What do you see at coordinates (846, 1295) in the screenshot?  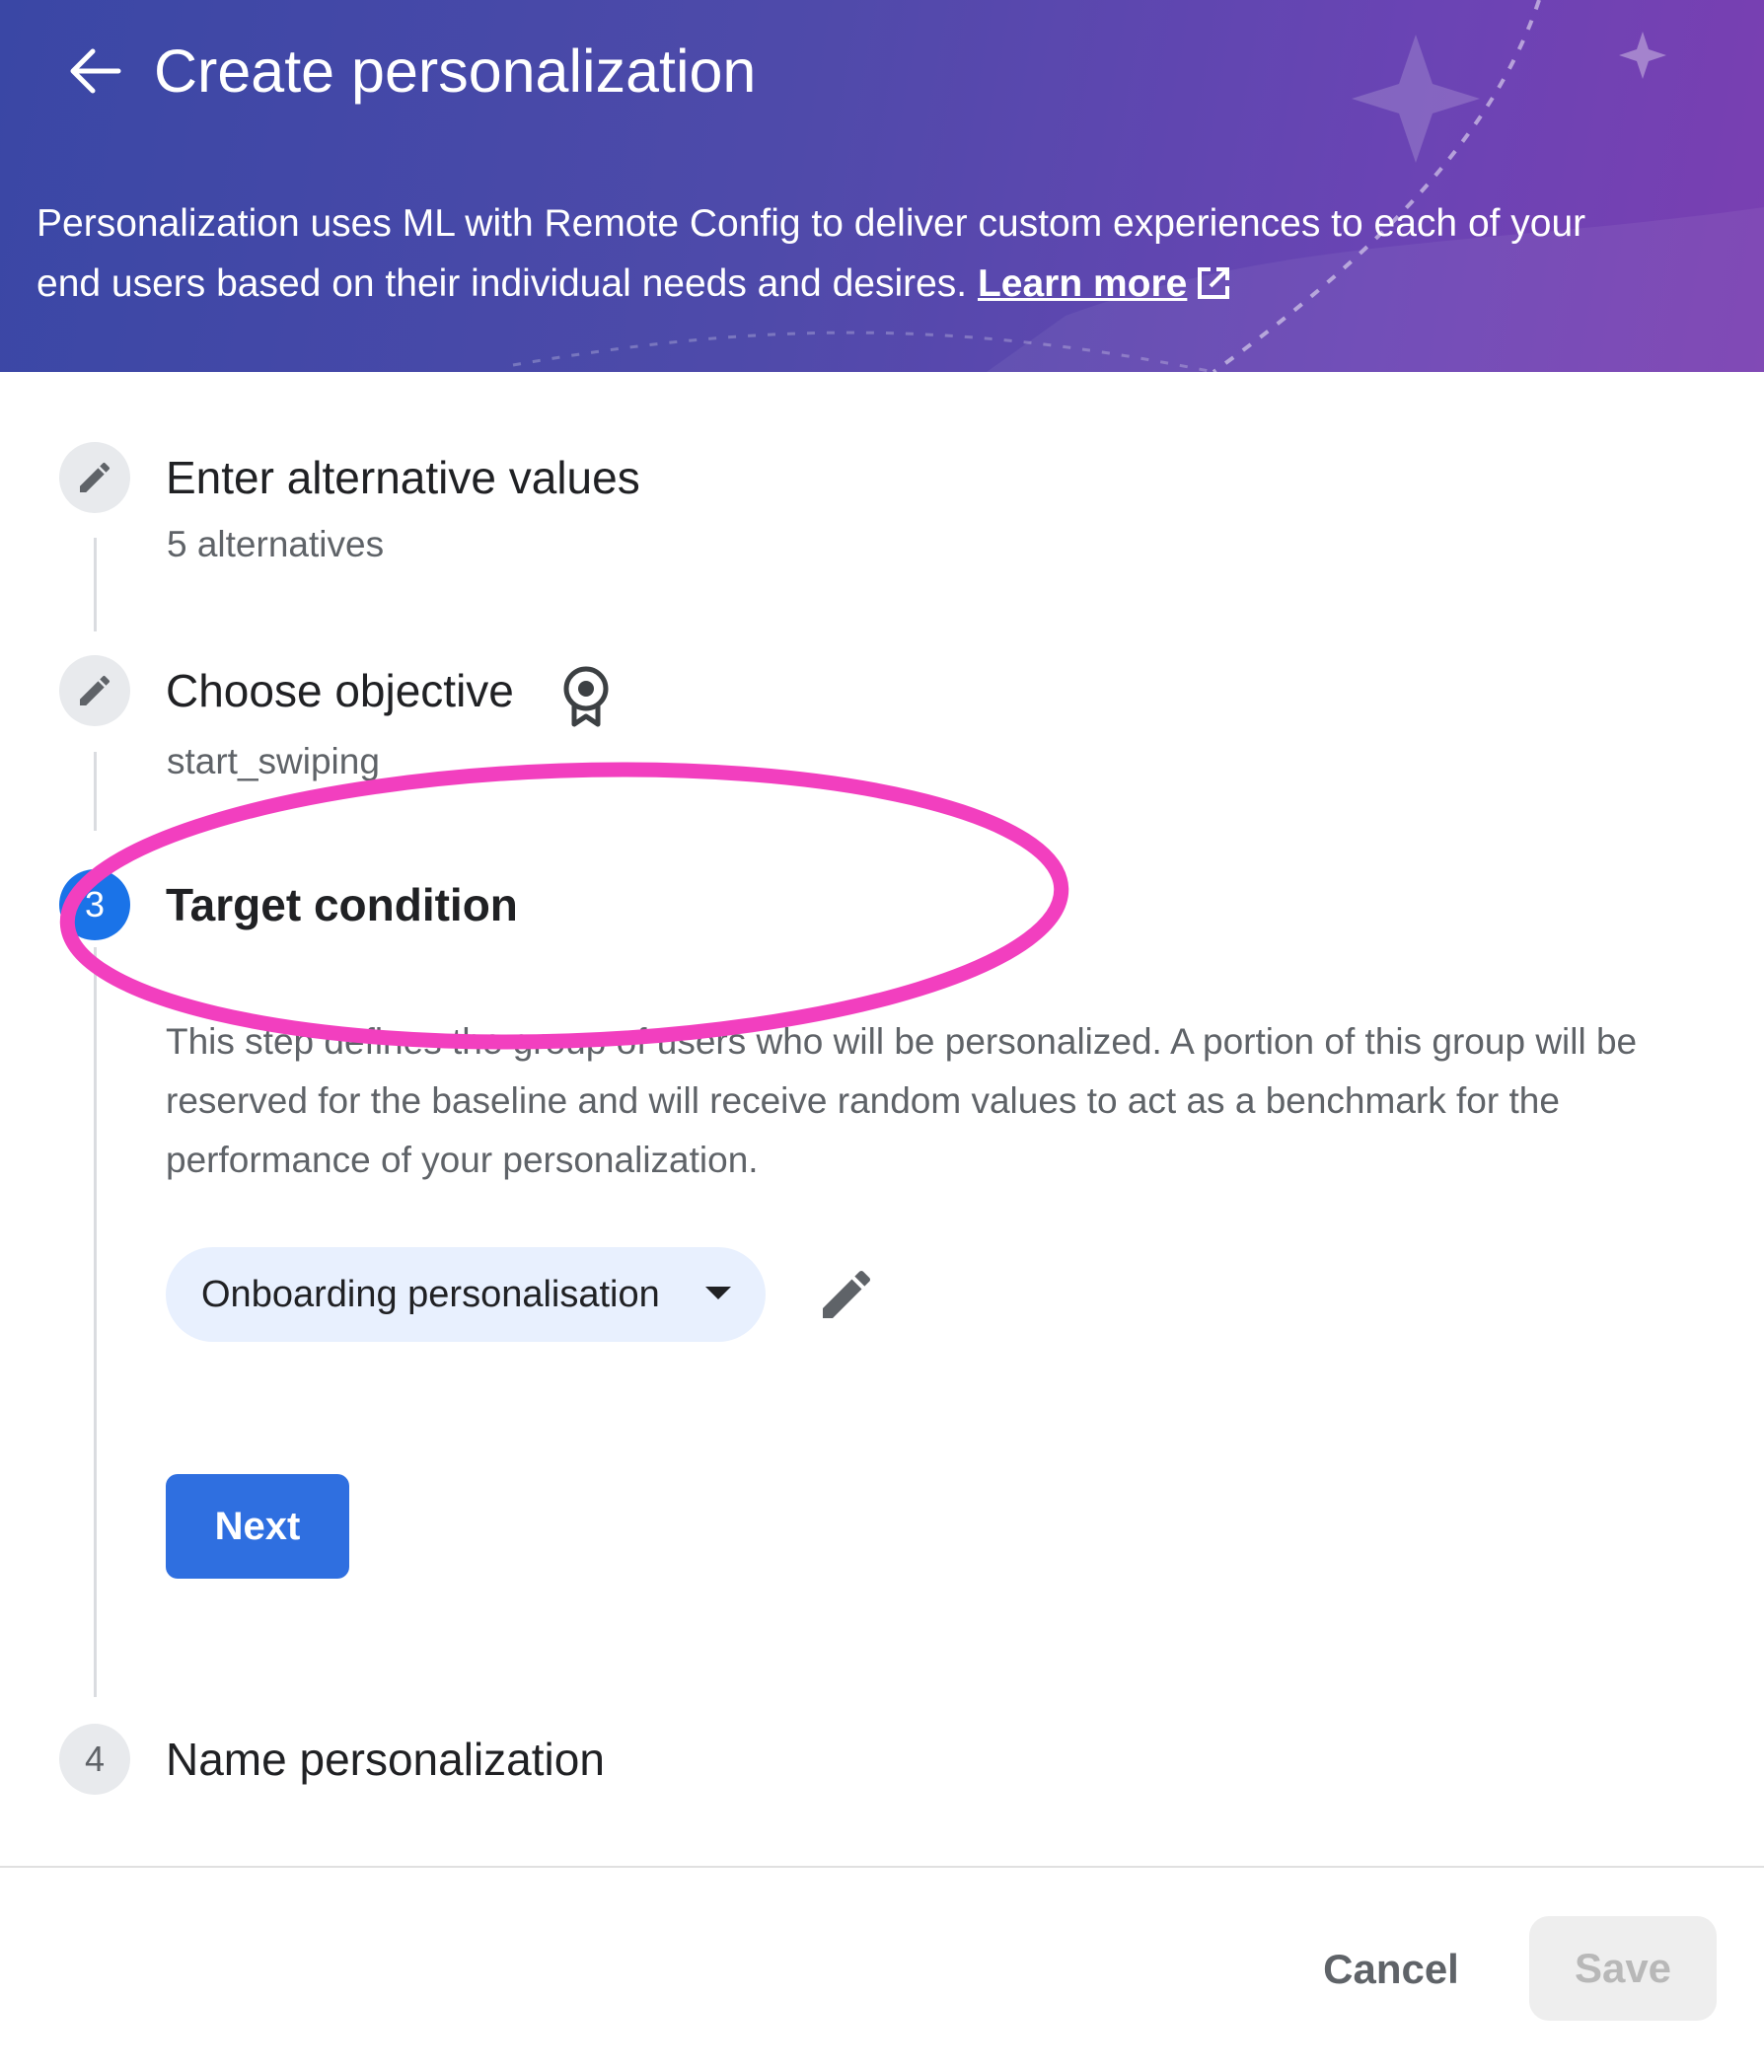 I see `edit-condition-pencil-icon` at bounding box center [846, 1295].